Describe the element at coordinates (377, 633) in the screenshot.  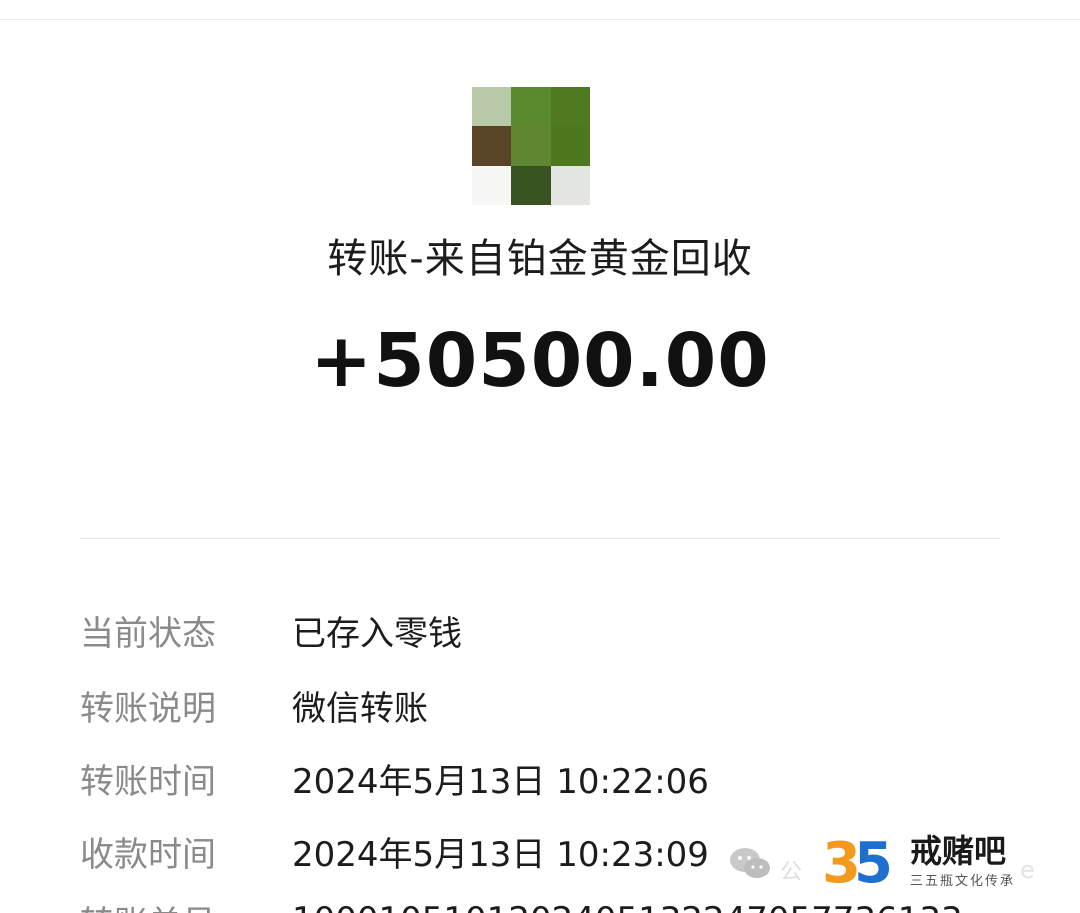
I see `status-value: 已存入零钱` at that location.